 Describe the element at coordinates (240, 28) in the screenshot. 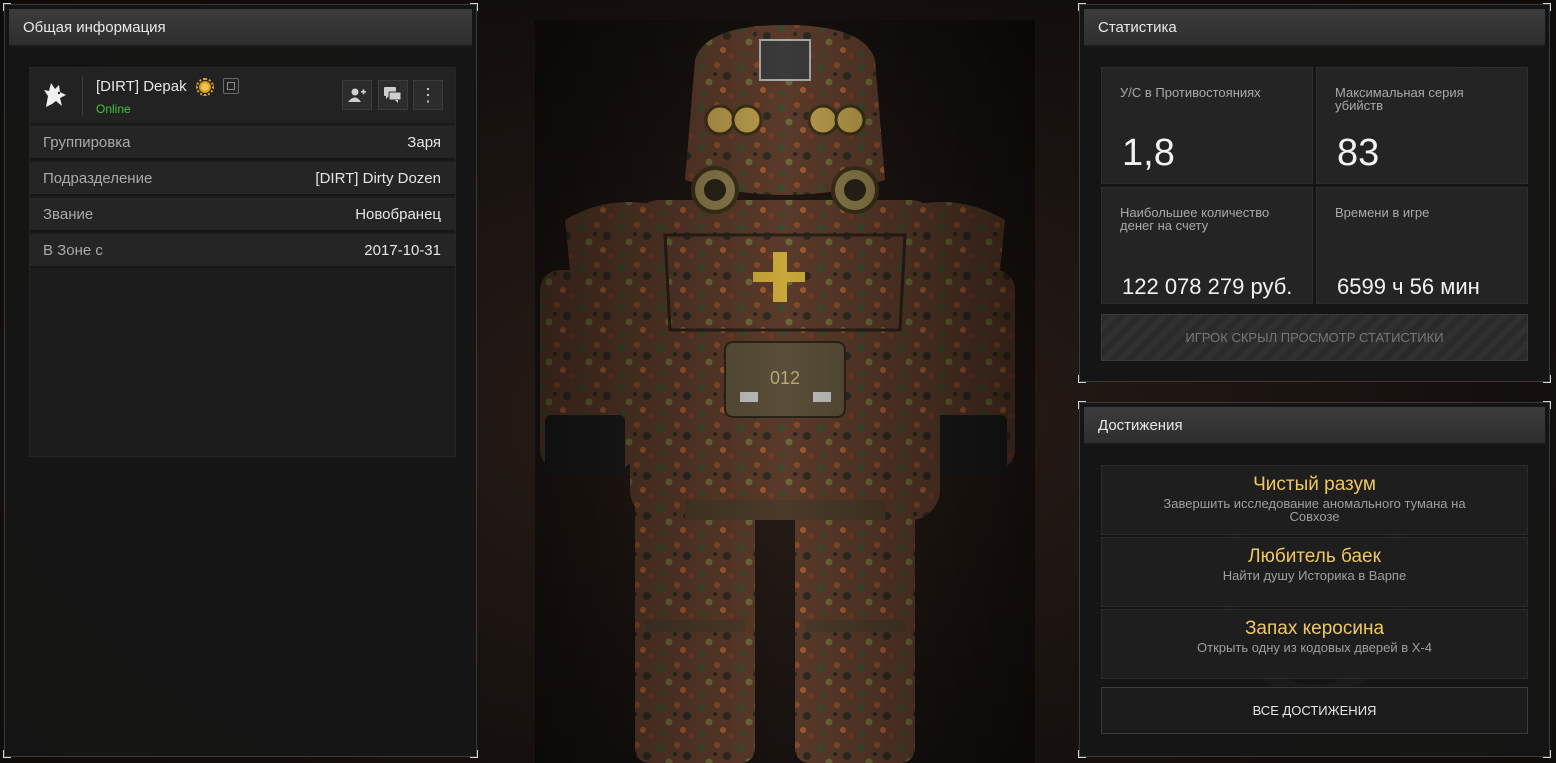

I see `panel-title: Общая информация` at that location.